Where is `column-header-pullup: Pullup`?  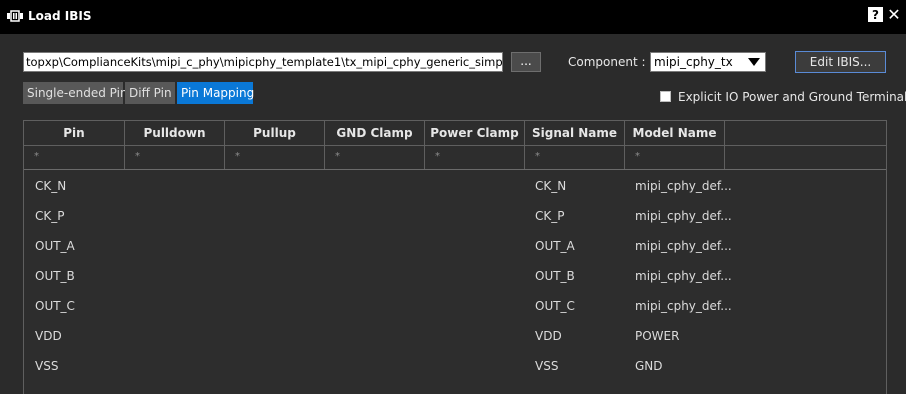 column-header-pullup: Pullup is located at coordinates (275, 133).